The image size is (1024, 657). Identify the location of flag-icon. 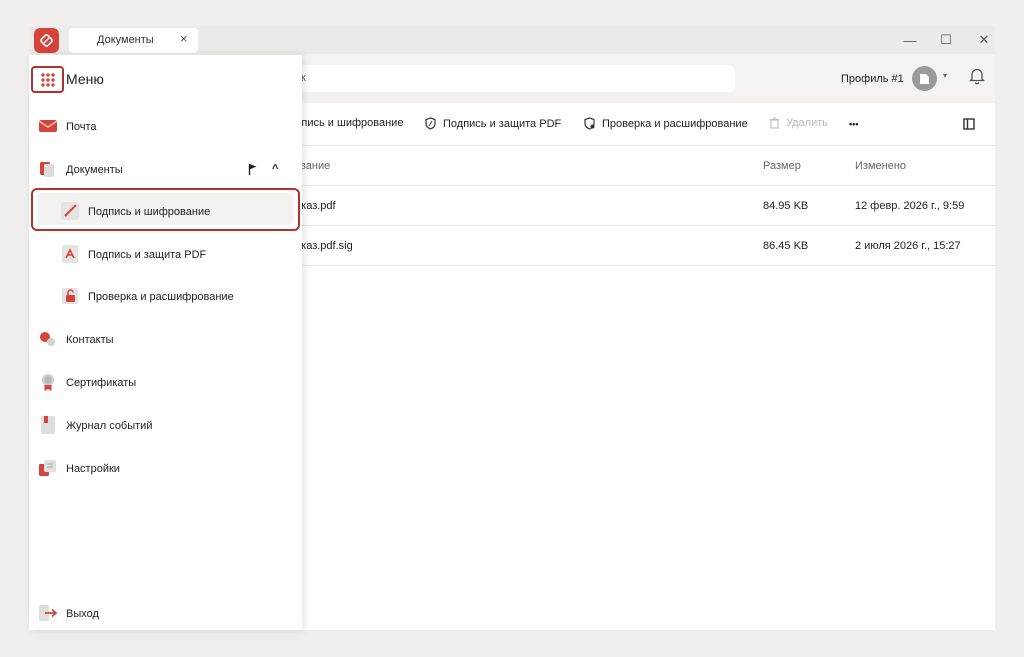
(253, 169).